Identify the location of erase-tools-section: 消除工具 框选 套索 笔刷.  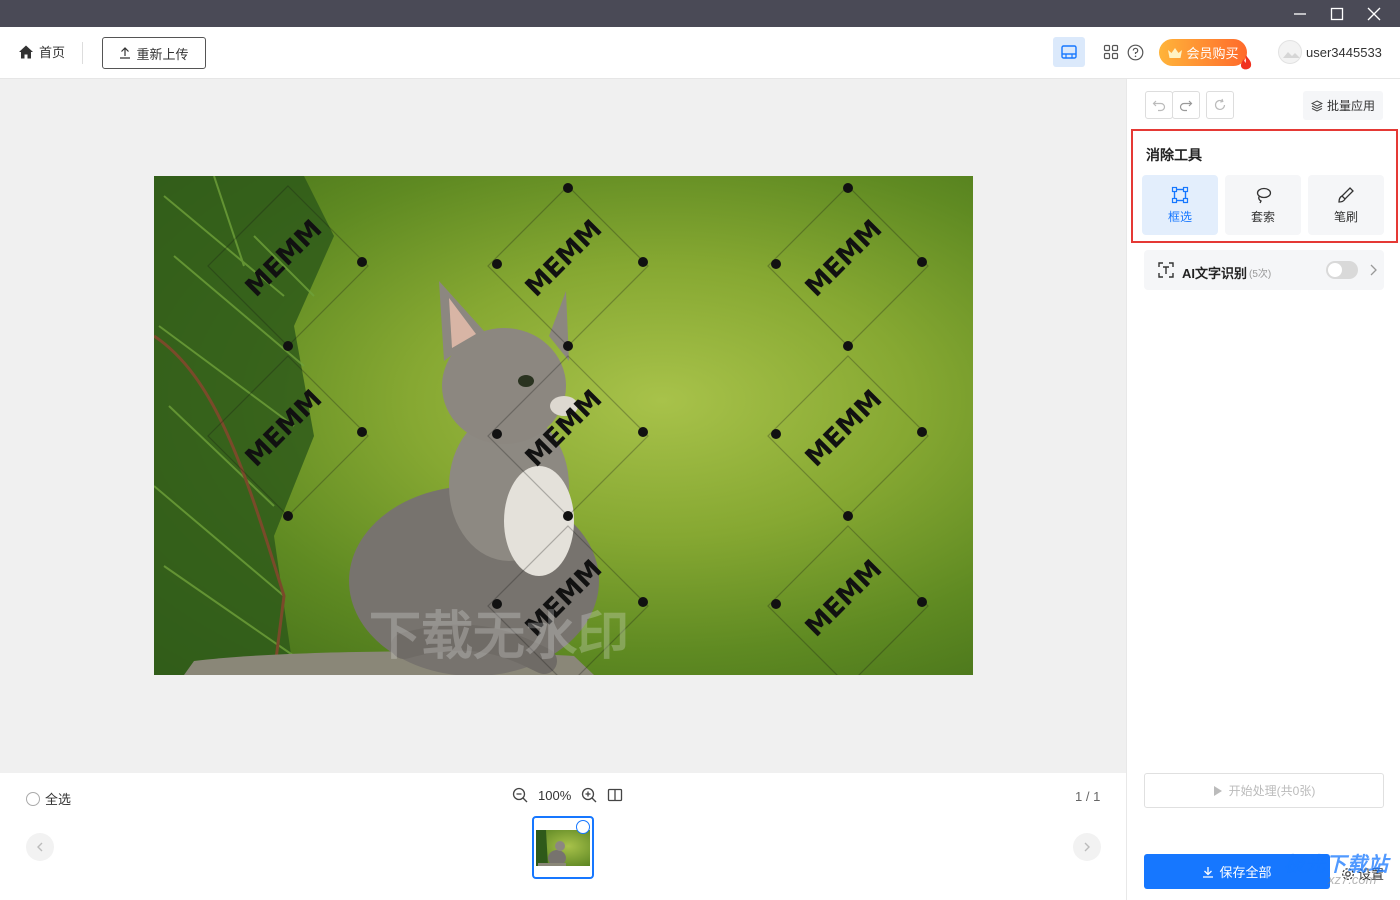
(1264, 186).